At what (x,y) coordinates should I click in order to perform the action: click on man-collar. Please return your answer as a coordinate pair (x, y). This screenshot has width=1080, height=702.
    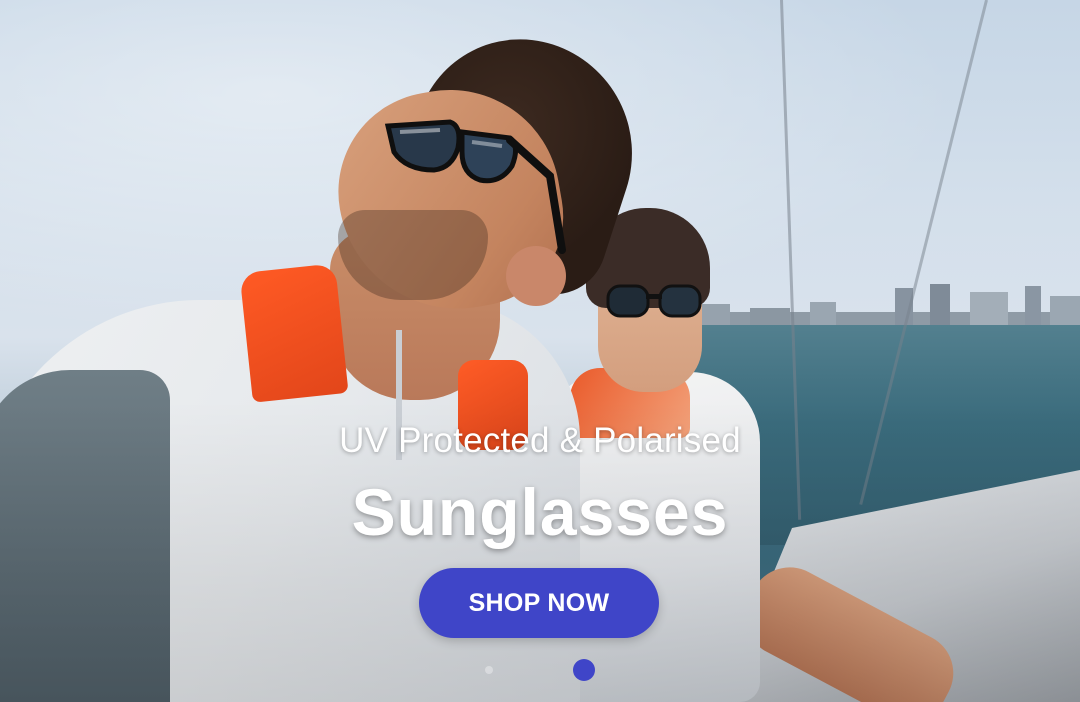
    Looking at the image, I should click on (294, 333).